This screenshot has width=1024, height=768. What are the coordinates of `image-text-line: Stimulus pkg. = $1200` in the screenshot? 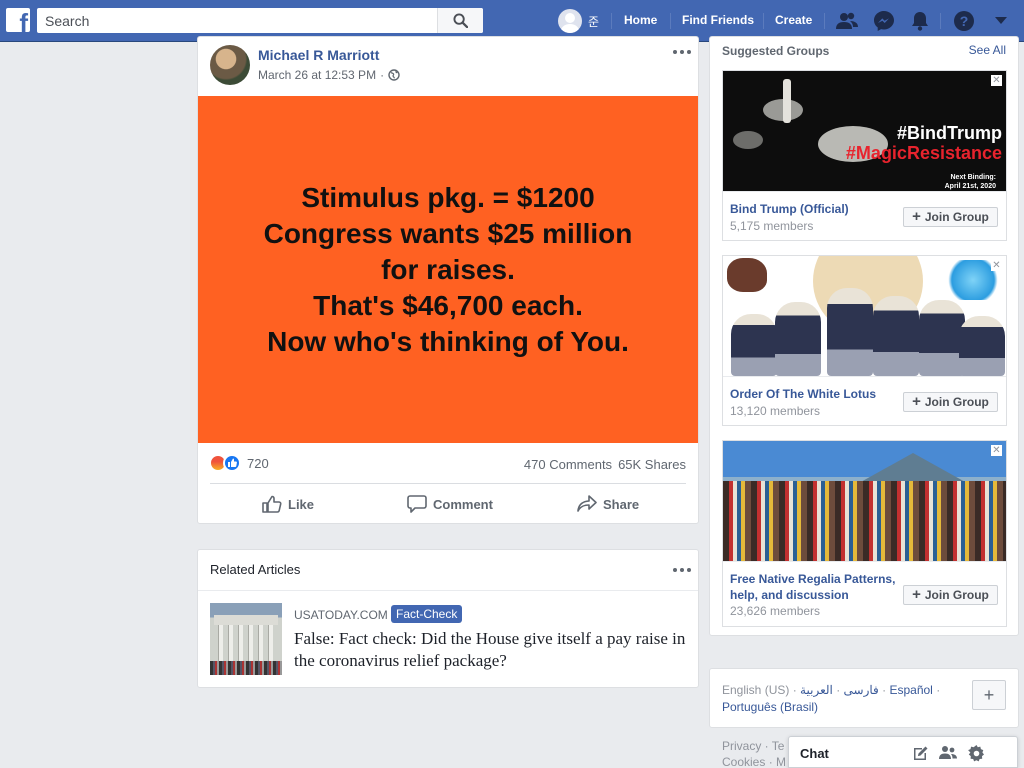 It's located at (448, 197).